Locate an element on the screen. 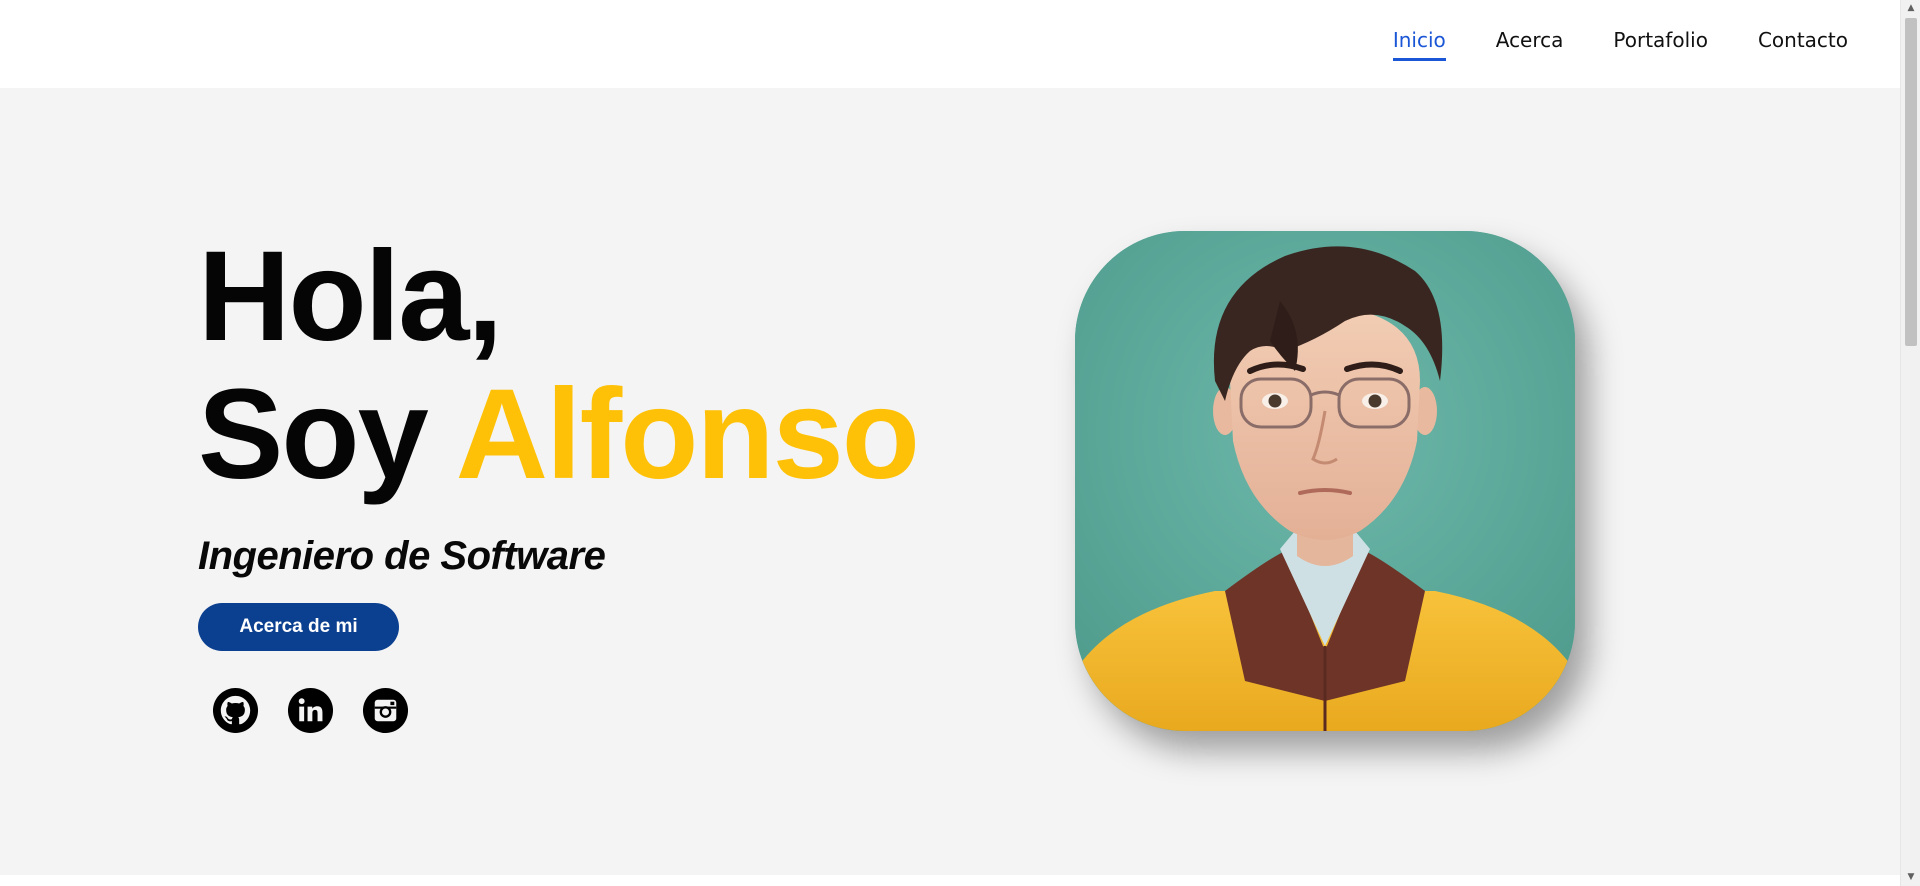 This screenshot has width=1920, height=886. headline-name: Alfonso is located at coordinates (687, 434).